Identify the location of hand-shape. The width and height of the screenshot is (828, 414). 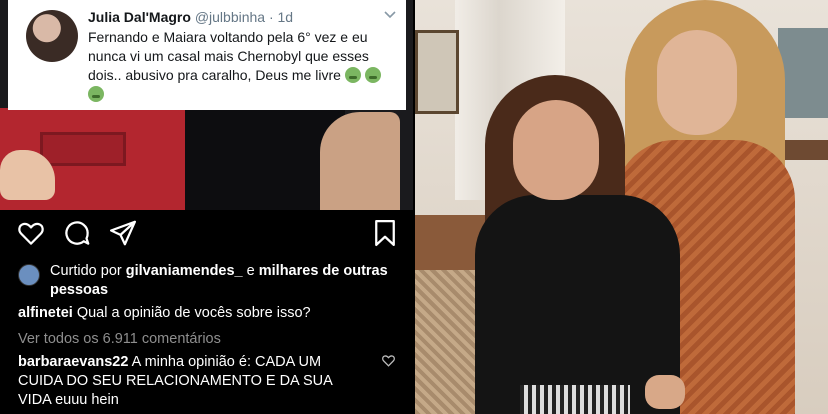
(665, 392).